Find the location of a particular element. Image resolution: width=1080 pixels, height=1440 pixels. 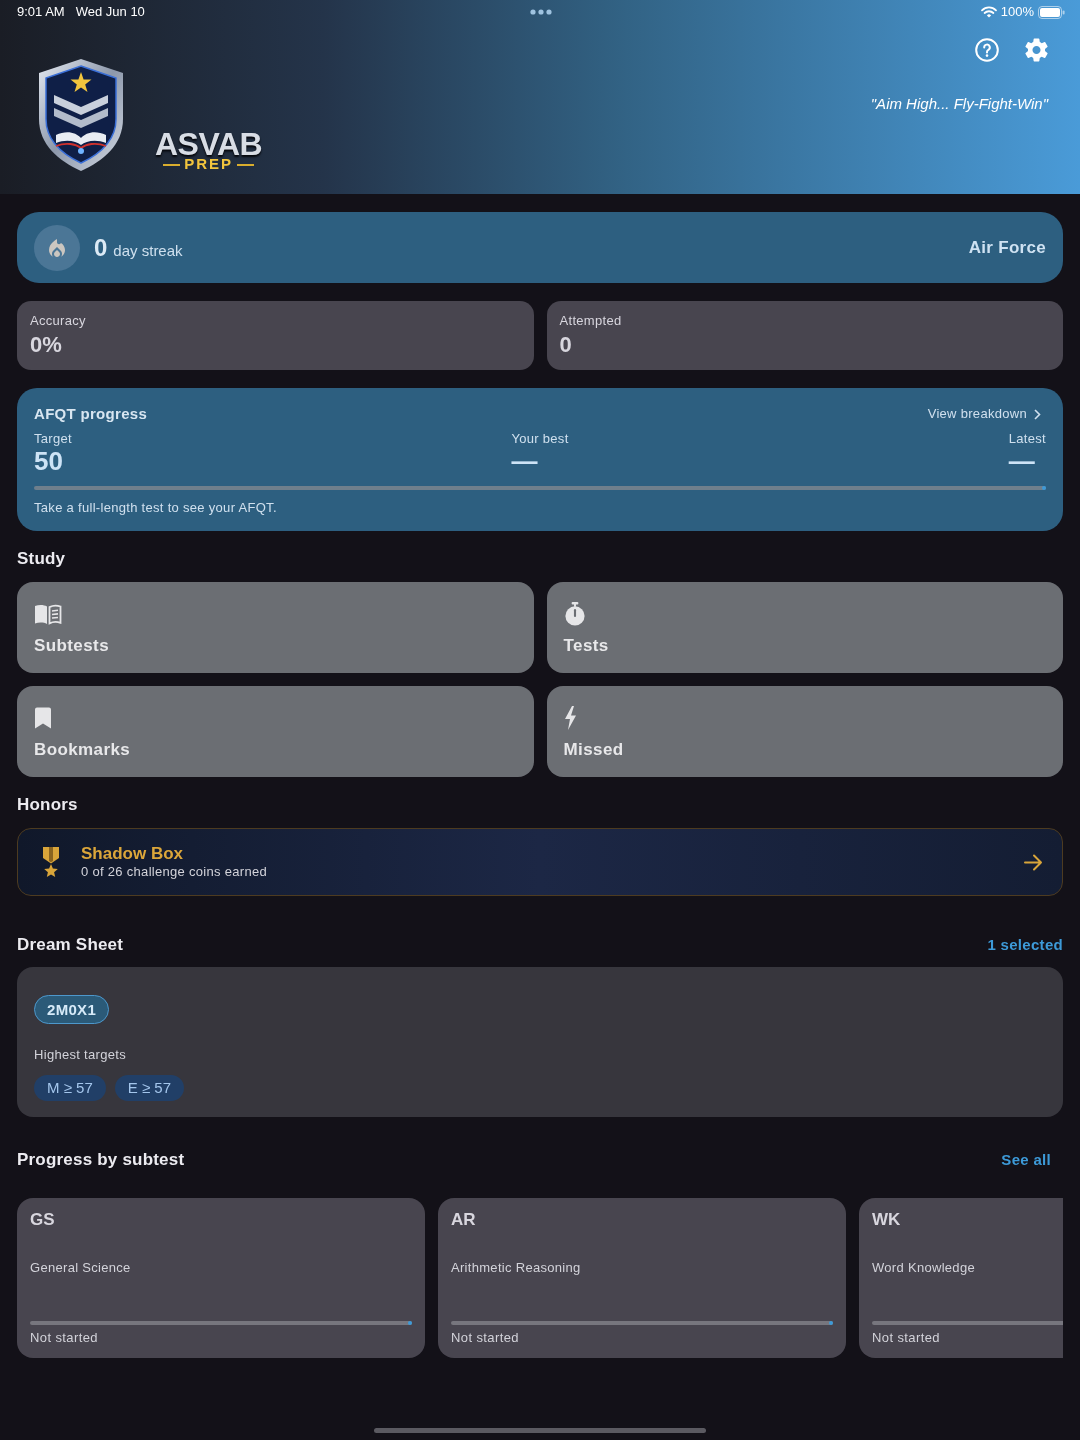

metric-label: Target is located at coordinates (53, 439).